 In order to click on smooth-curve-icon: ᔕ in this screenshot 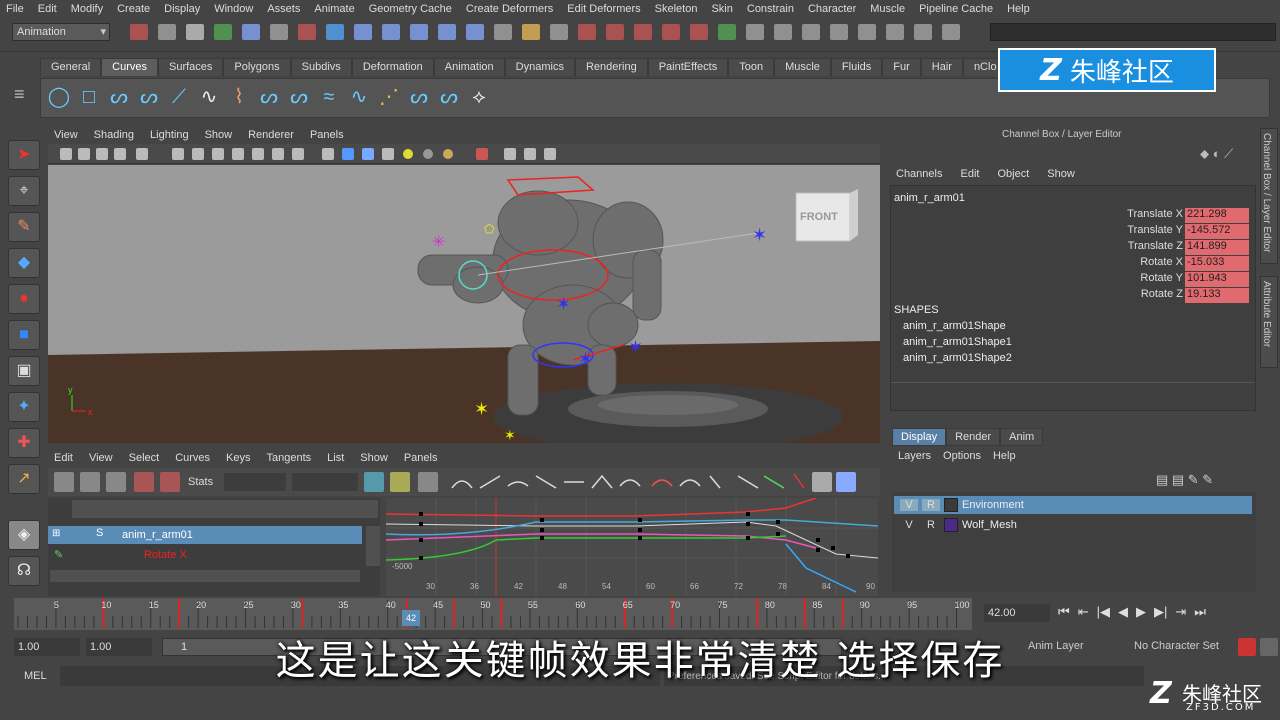, I will do `click(449, 97)`.